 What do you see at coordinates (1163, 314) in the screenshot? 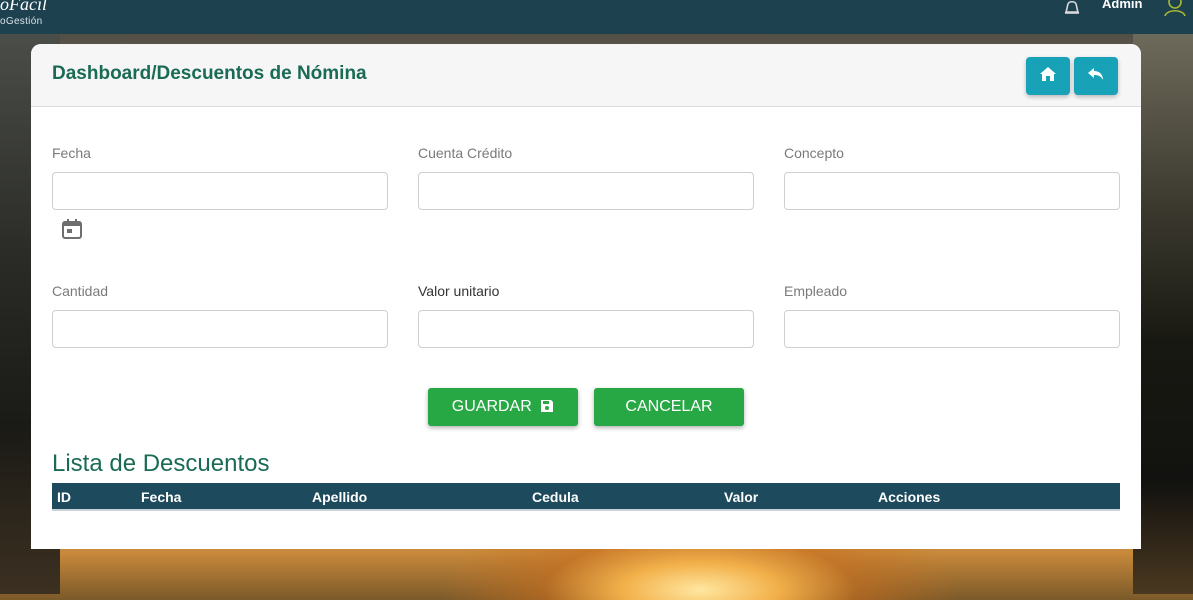
I see `background-trees-right` at bounding box center [1163, 314].